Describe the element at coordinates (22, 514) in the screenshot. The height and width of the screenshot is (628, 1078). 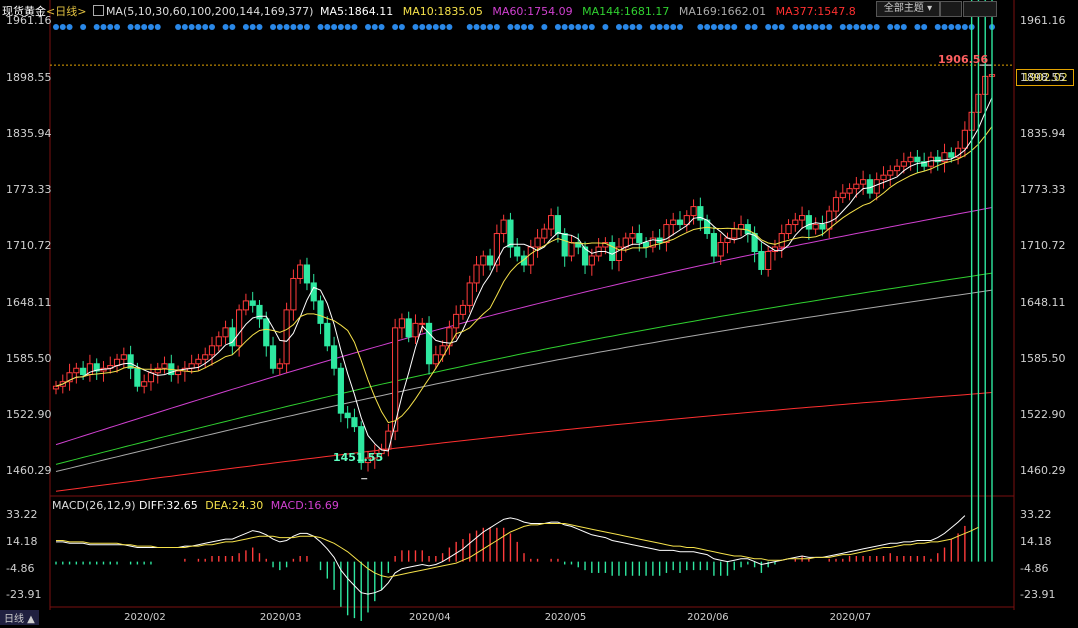
I see `macd-tick-left: 33.22` at that location.